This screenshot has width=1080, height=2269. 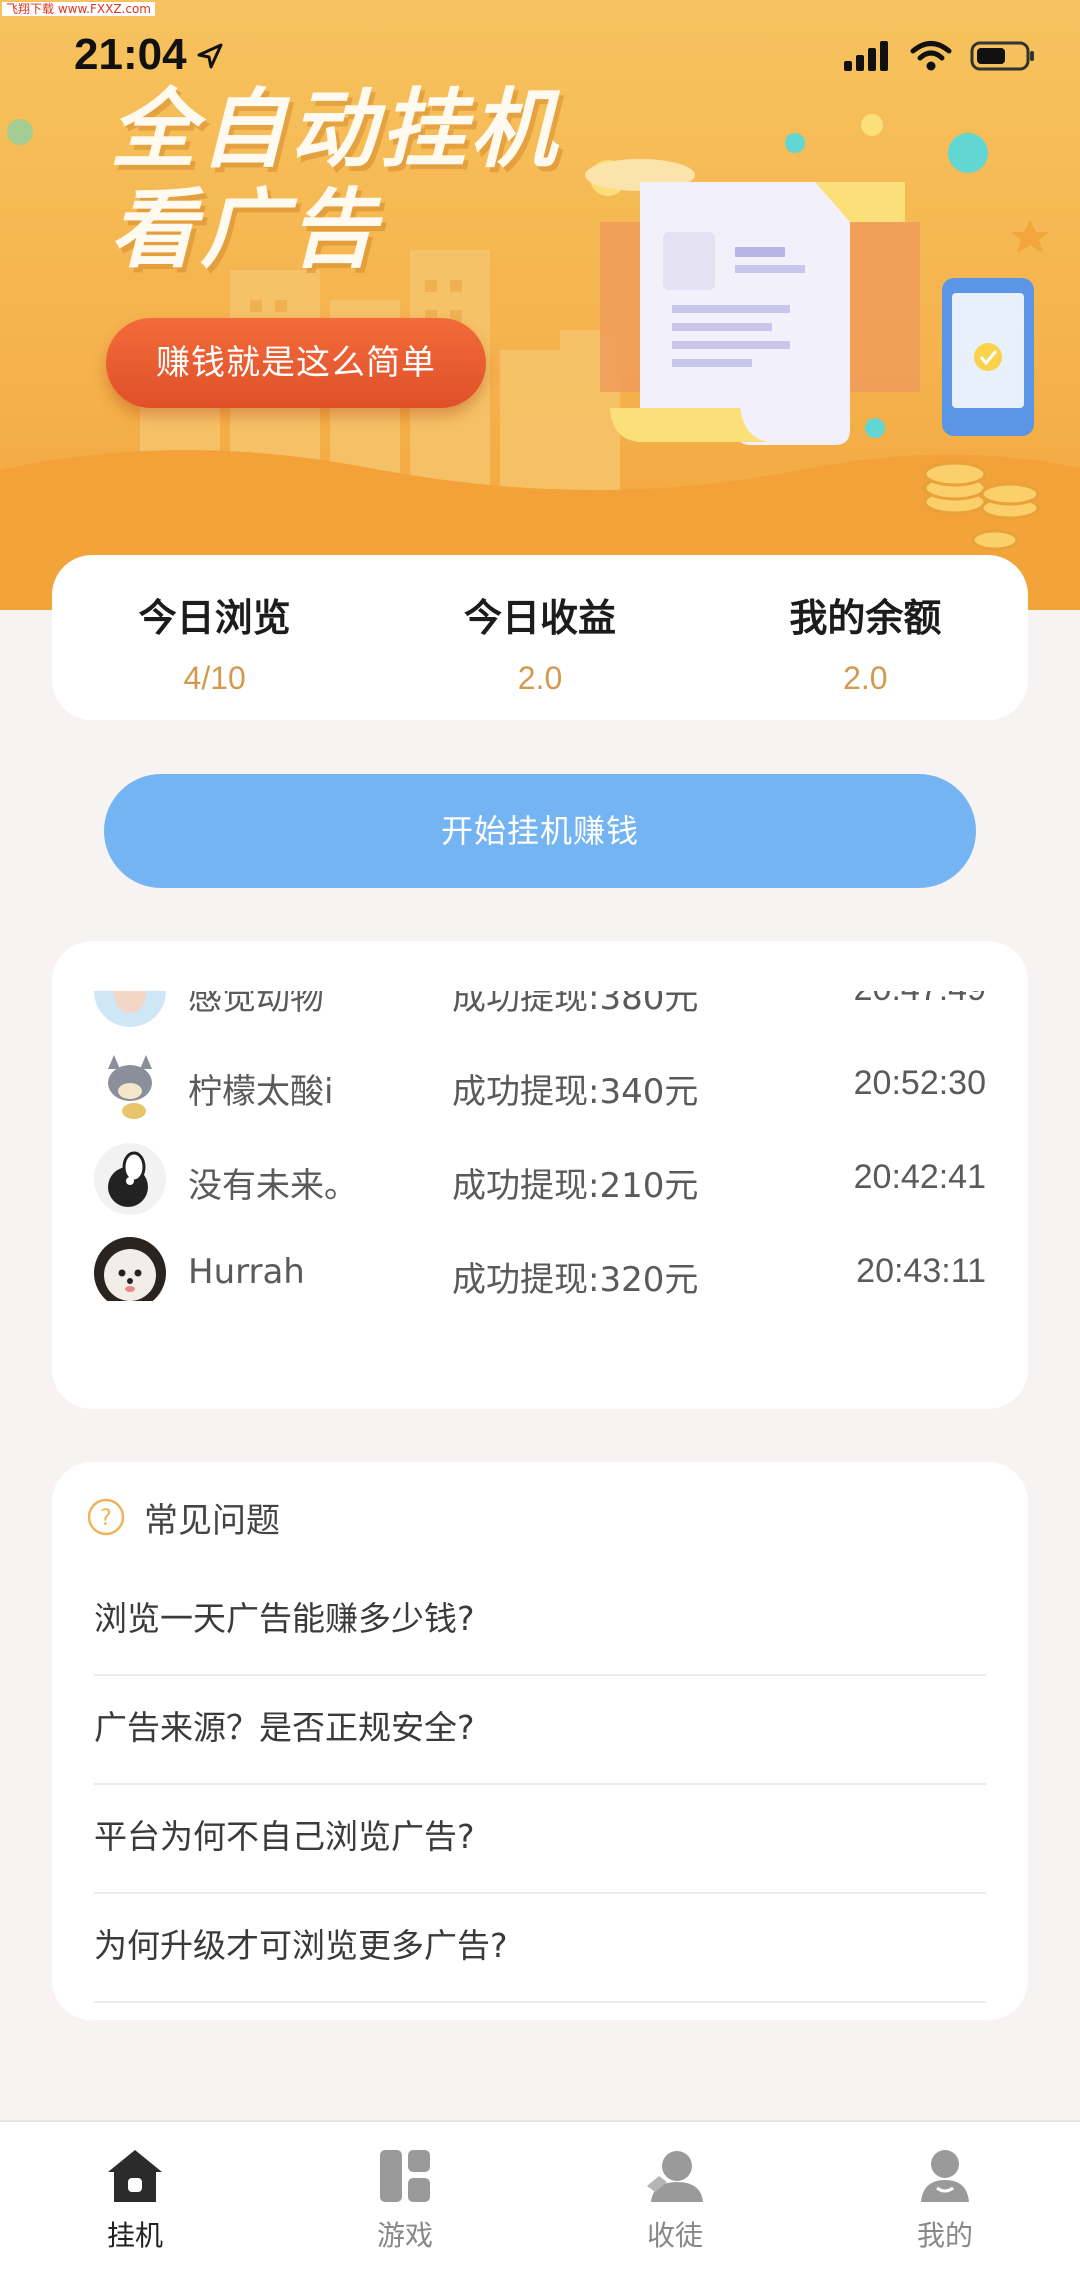 I want to click on faq-item: 为何升级才可浏览更多广告?, so click(x=540, y=1948).